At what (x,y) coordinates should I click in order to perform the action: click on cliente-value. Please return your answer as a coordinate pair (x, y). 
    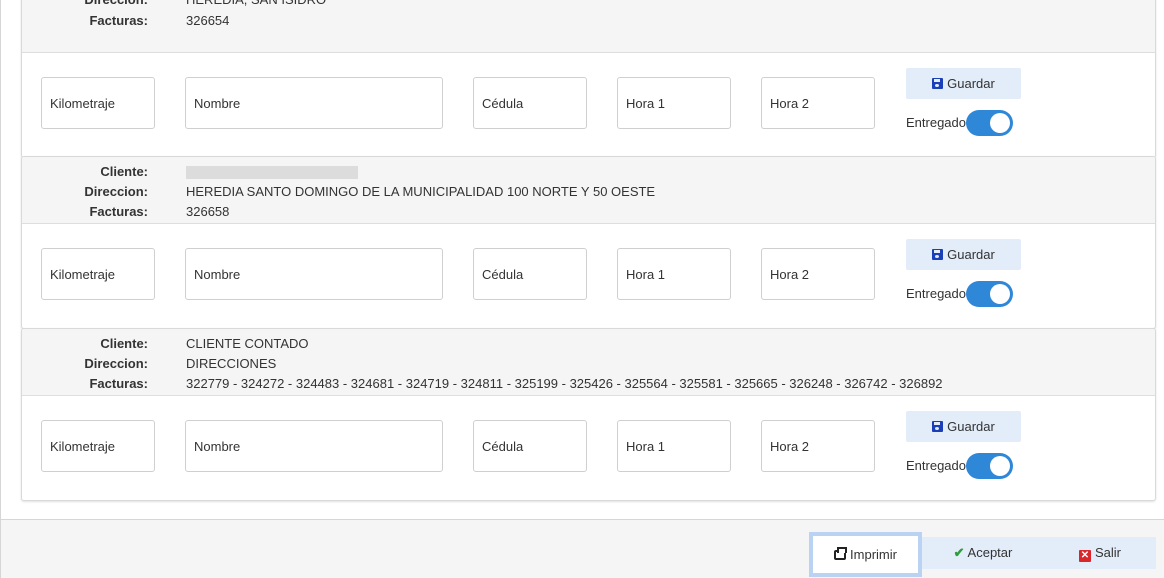
    Looking at the image, I should click on (272, 172).